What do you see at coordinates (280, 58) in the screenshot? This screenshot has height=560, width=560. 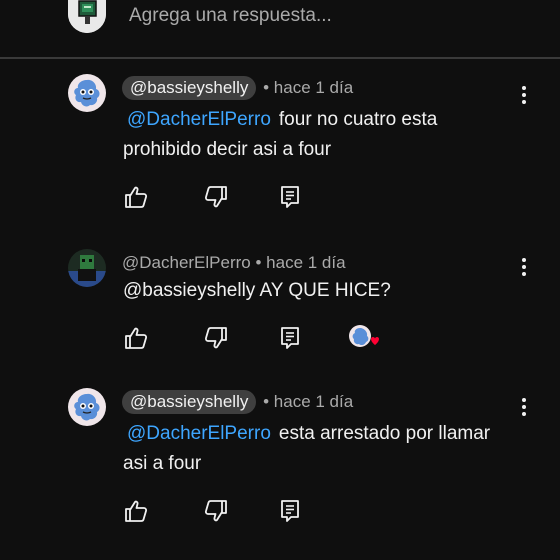 I see `divider` at bounding box center [280, 58].